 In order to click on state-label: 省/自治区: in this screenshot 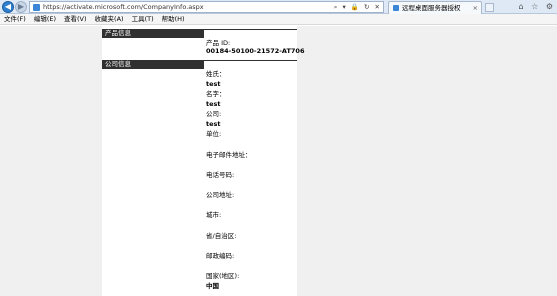, I will do `click(221, 236)`.